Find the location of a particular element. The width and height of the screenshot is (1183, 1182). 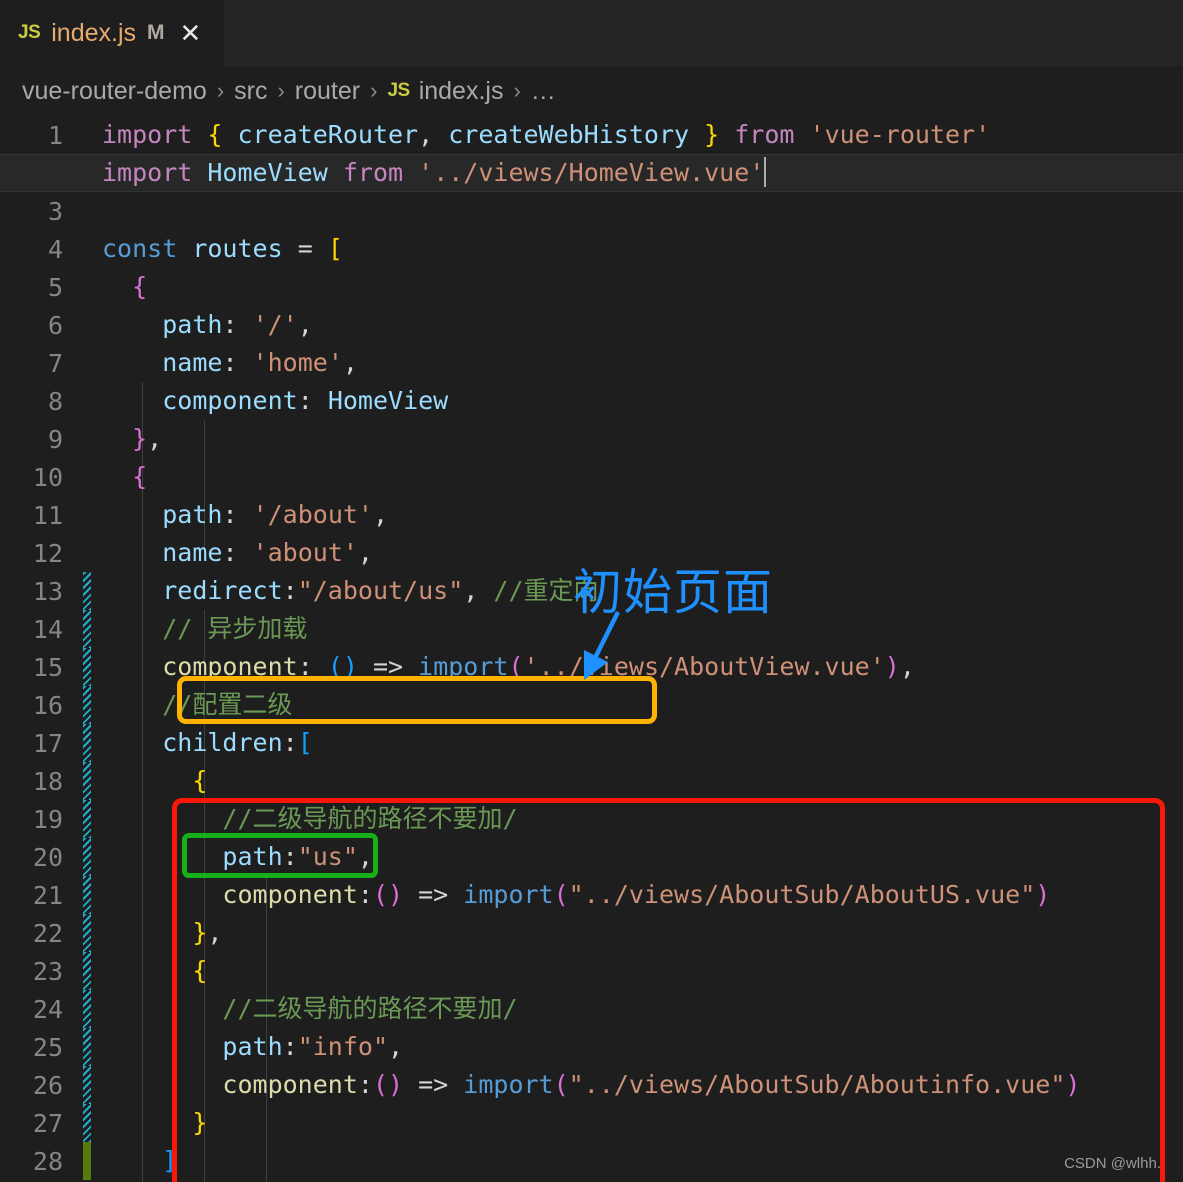

editor-tab-bar: JS index.js M ✕ is located at coordinates (591, 33).